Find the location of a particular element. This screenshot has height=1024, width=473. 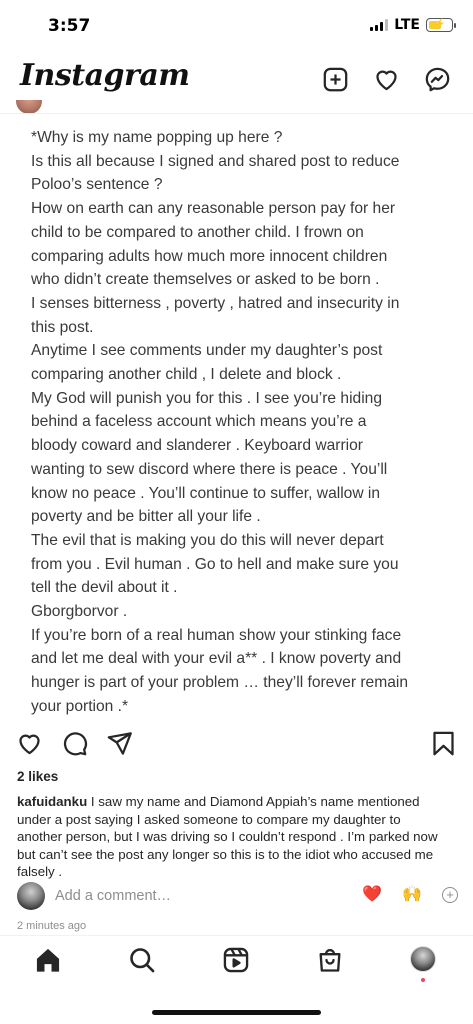

heart-emoji-button: ❤️ is located at coordinates (372, 895).